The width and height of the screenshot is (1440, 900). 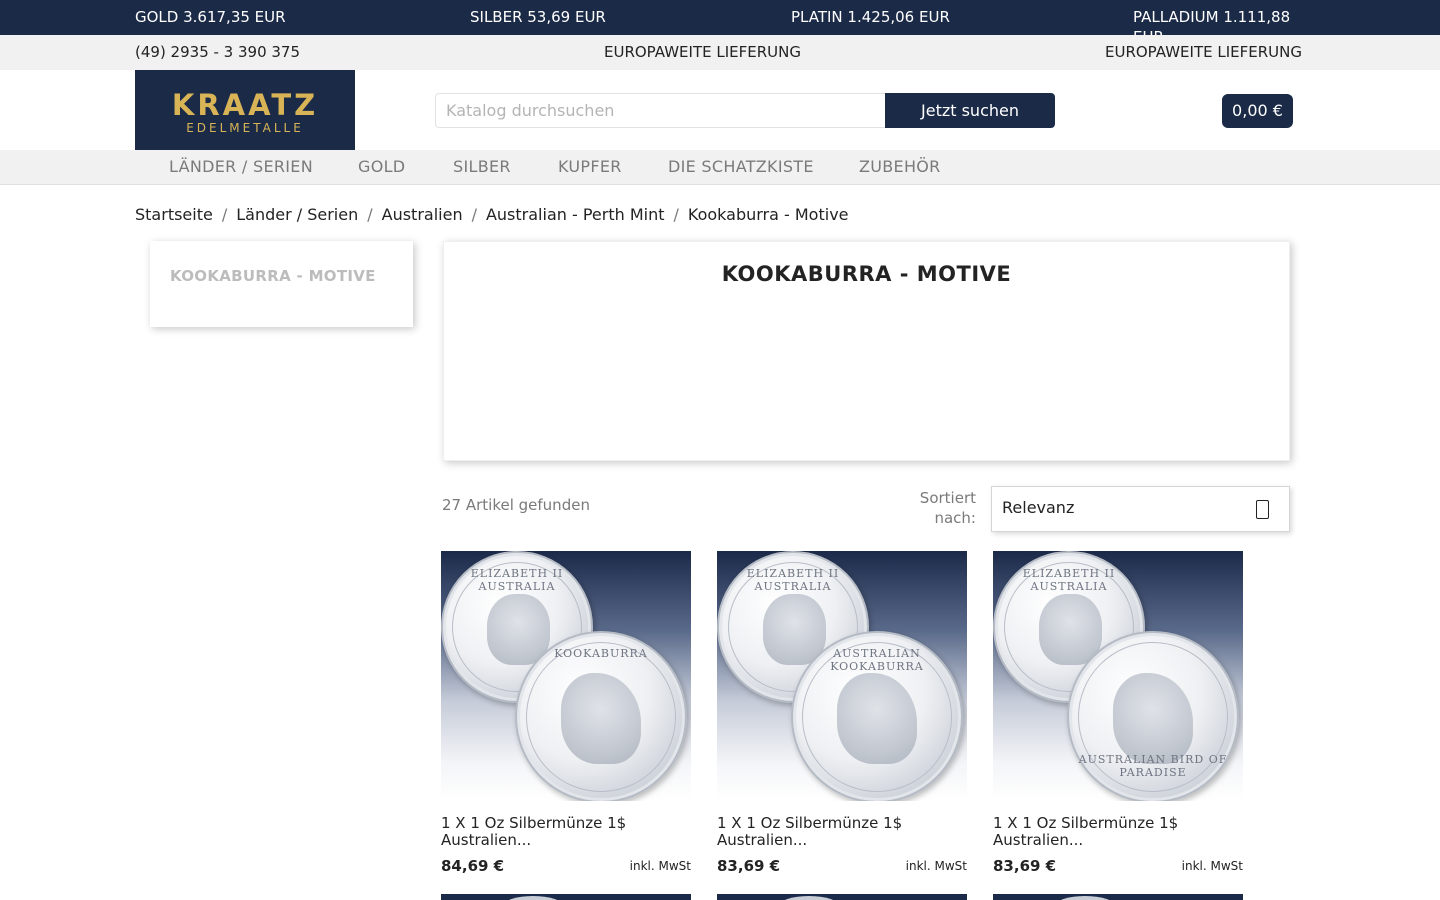 I want to click on search-input, so click(x=660, y=110).